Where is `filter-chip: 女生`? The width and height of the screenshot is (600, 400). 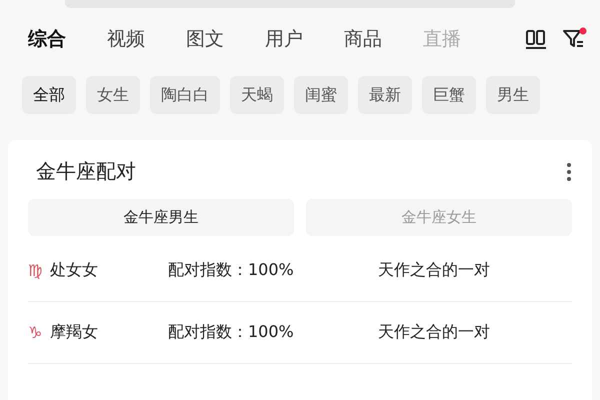
filter-chip: 女生 is located at coordinates (113, 95).